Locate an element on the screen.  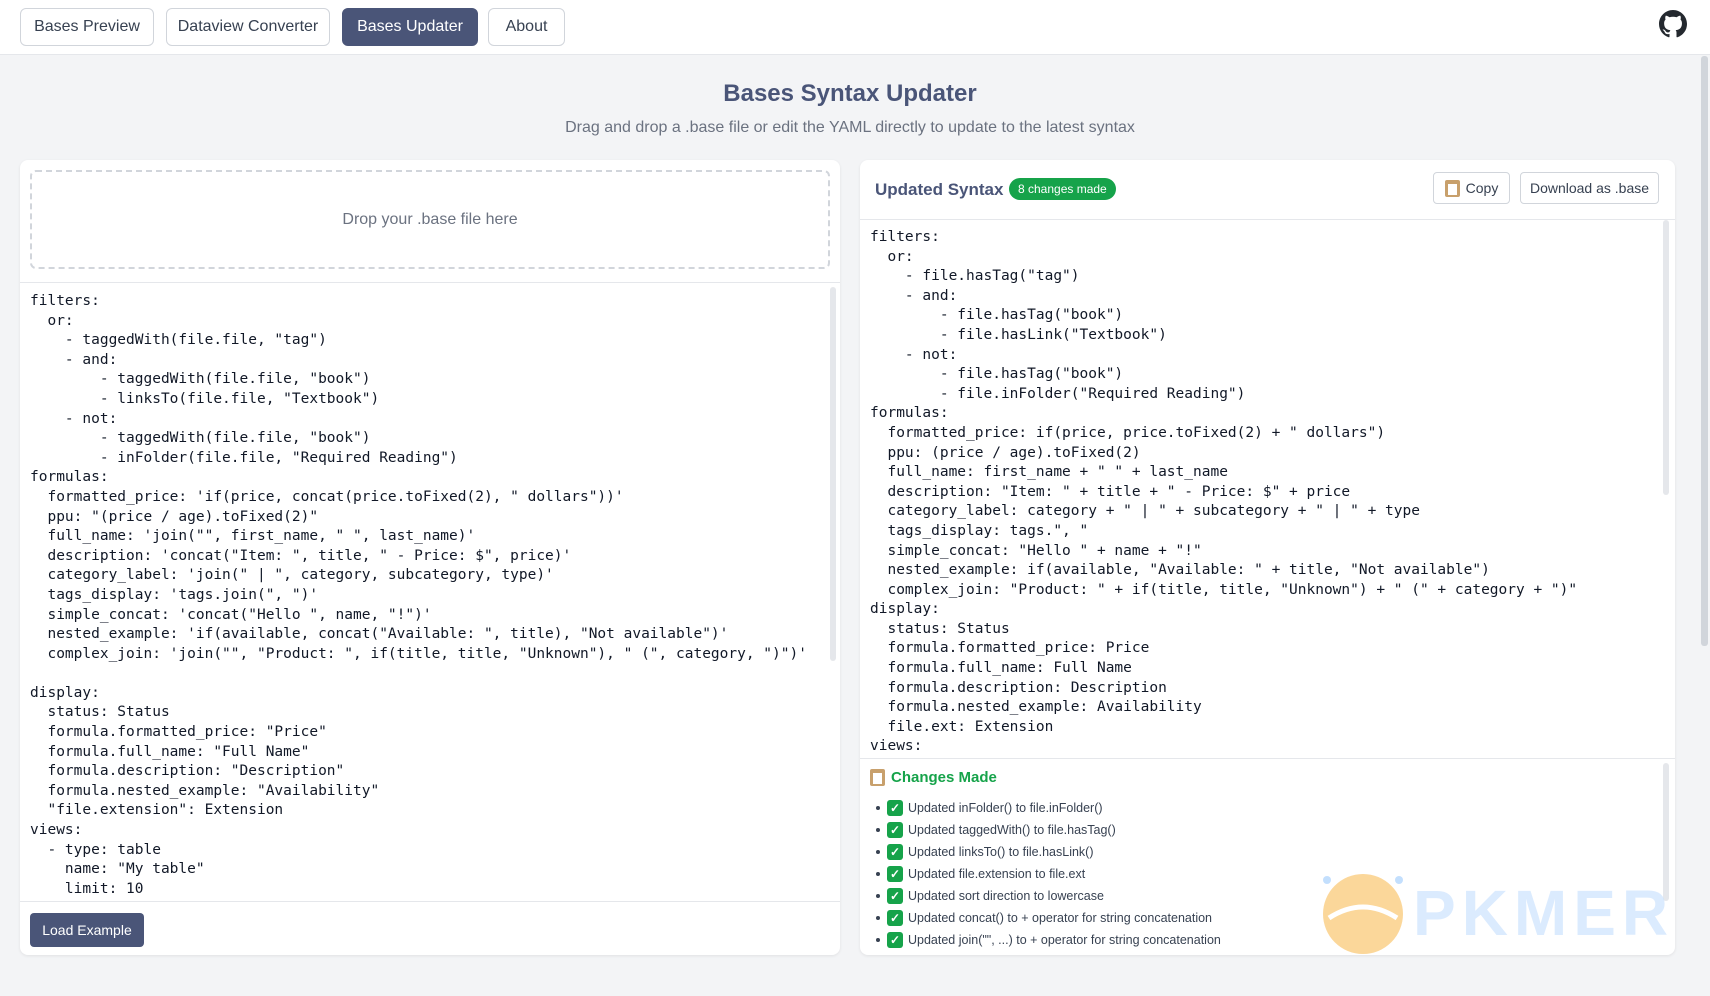
github-icon is located at coordinates (1673, 24).